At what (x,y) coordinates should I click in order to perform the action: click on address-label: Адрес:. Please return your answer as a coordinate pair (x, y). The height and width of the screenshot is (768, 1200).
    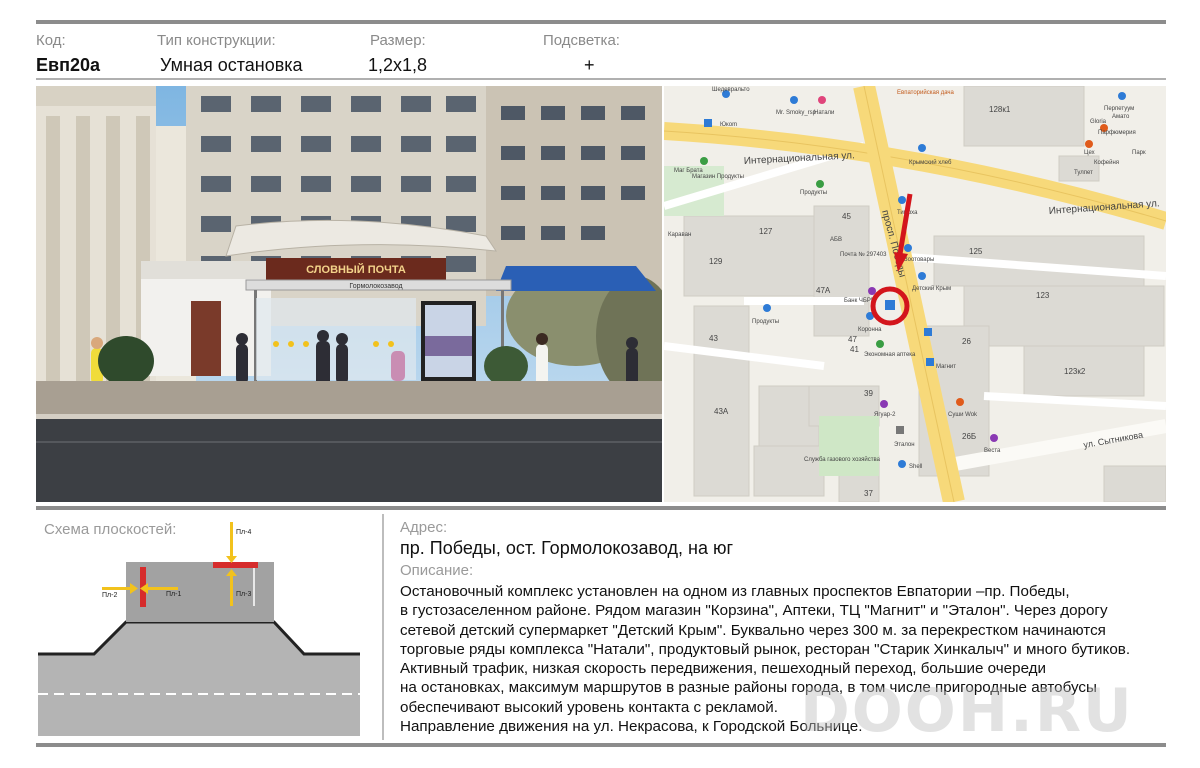
    Looking at the image, I should click on (424, 527).